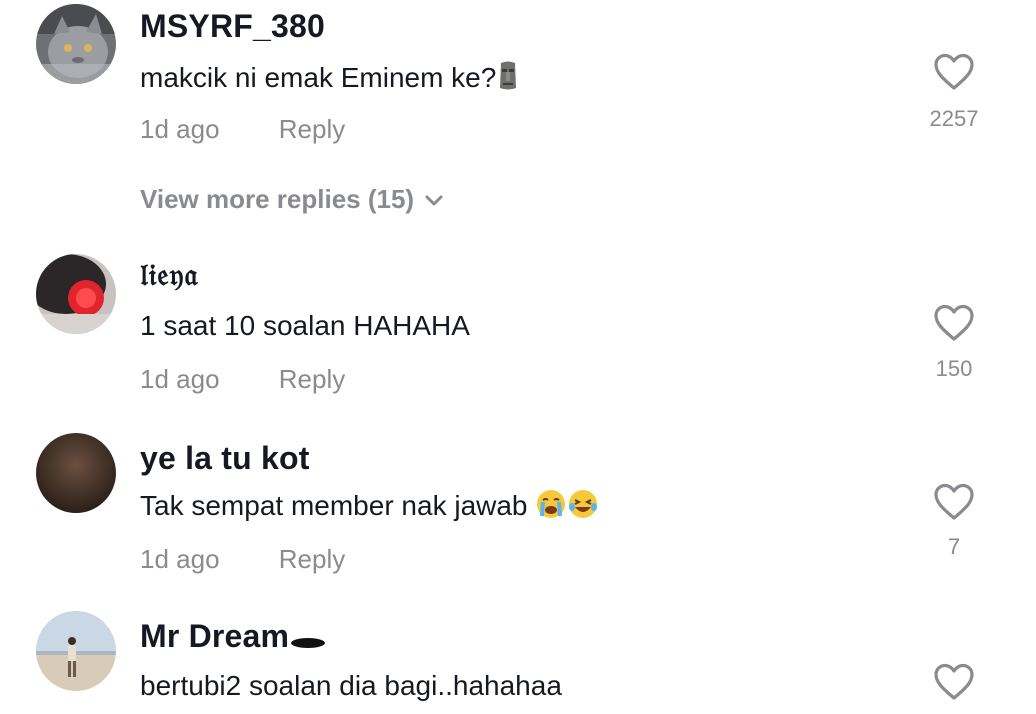 This screenshot has width=1036, height=714. I want to click on like-count: 150, so click(954, 368).